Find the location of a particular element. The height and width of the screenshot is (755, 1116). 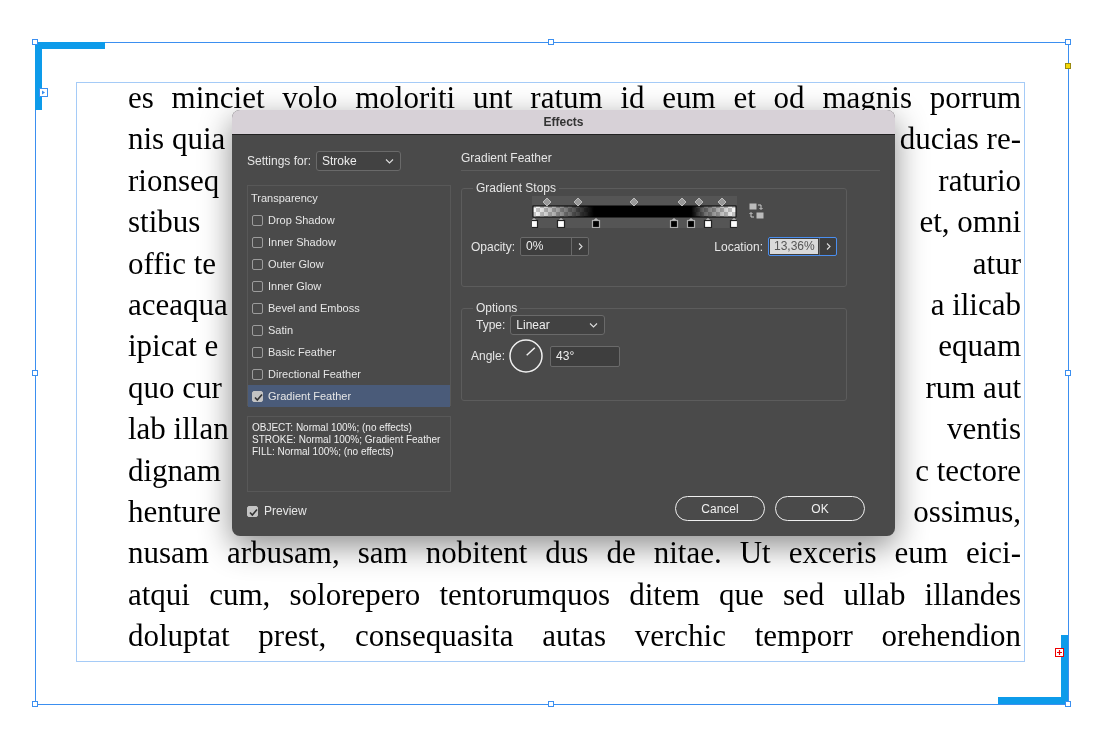

effect-list-item: Drop Shadow is located at coordinates (349, 220).